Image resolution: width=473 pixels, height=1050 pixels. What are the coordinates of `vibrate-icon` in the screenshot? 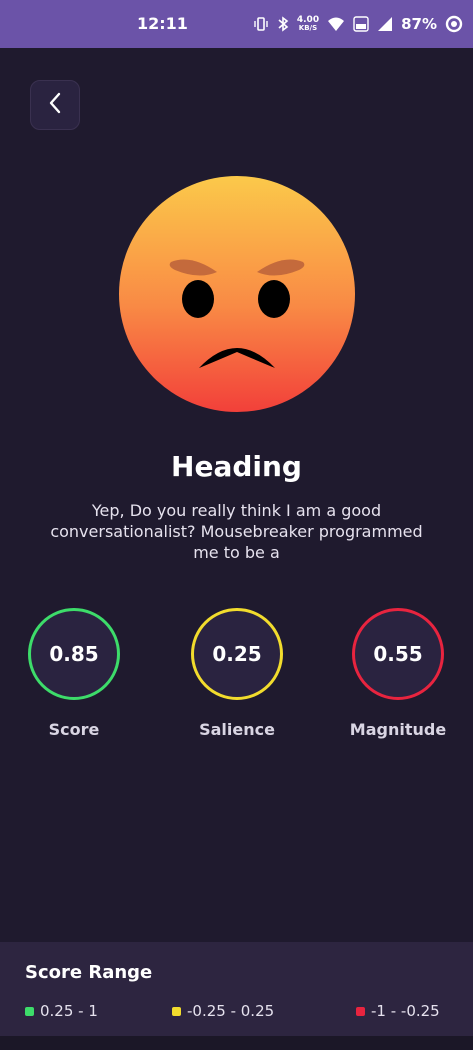 It's located at (261, 24).